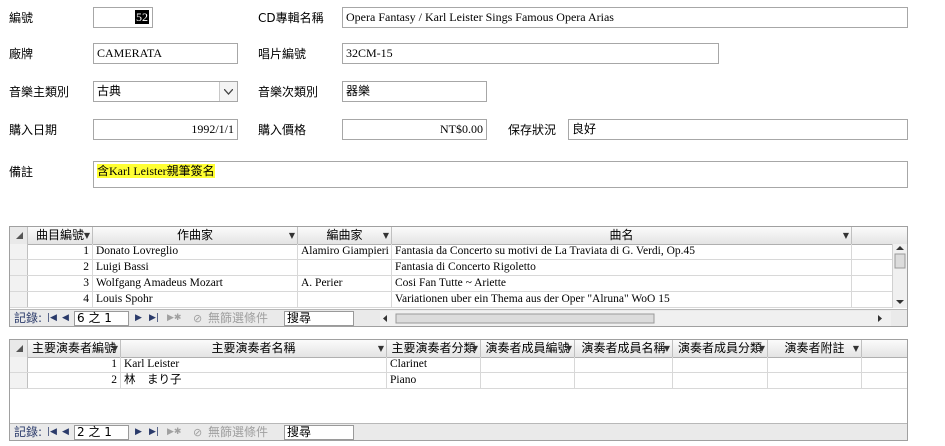 Image resolution: width=945 pixels, height=446 pixels. What do you see at coordinates (60, 299) in the screenshot?
I see `cell: 4` at bounding box center [60, 299].